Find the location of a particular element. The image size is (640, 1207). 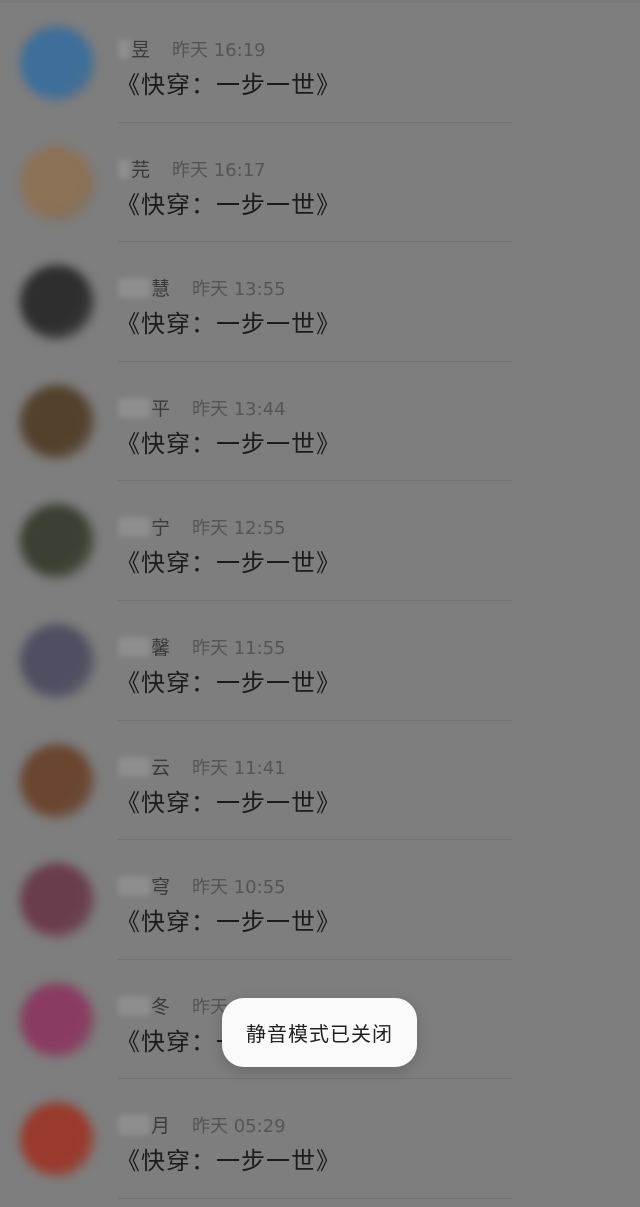

contact-name-visible: 平 is located at coordinates (161, 408).